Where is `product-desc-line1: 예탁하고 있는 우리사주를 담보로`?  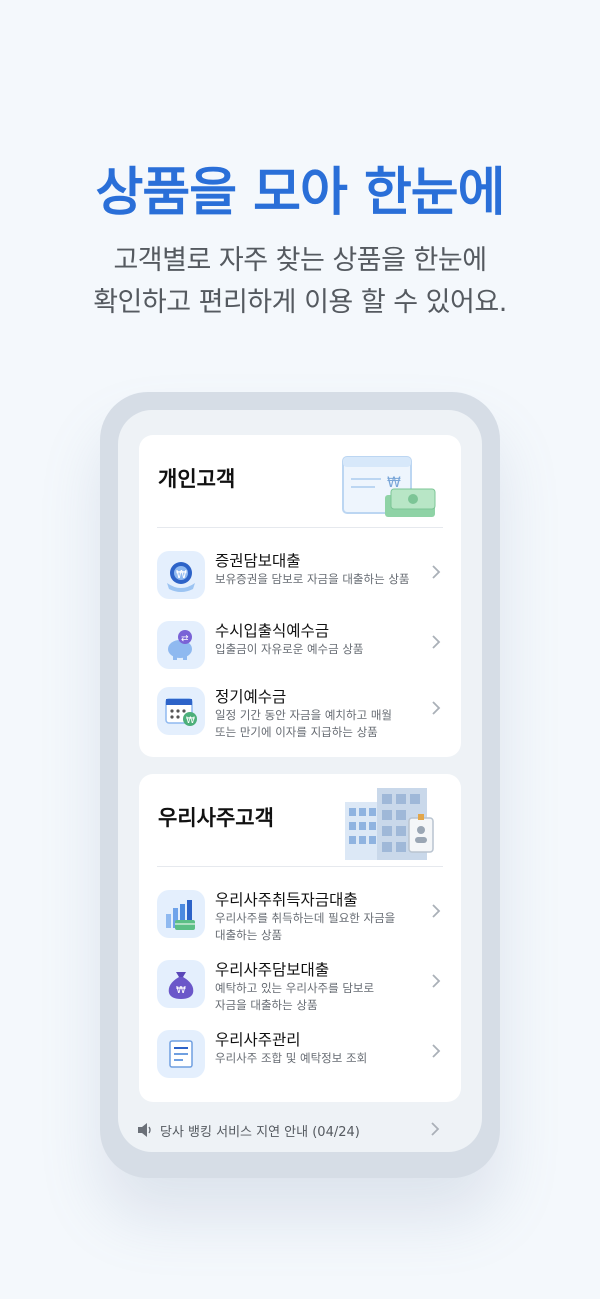 product-desc-line1: 예탁하고 있는 우리사주를 담보로 is located at coordinates (295, 988).